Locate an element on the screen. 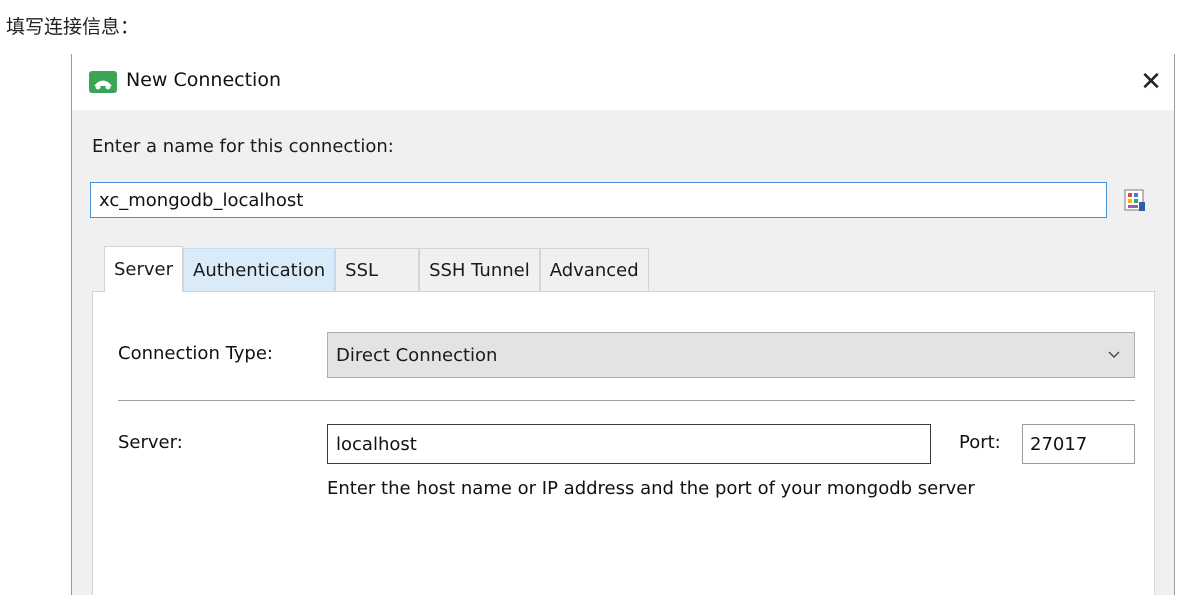 The width and height of the screenshot is (1187, 595). tab-advanced: Advanced is located at coordinates (594, 270).